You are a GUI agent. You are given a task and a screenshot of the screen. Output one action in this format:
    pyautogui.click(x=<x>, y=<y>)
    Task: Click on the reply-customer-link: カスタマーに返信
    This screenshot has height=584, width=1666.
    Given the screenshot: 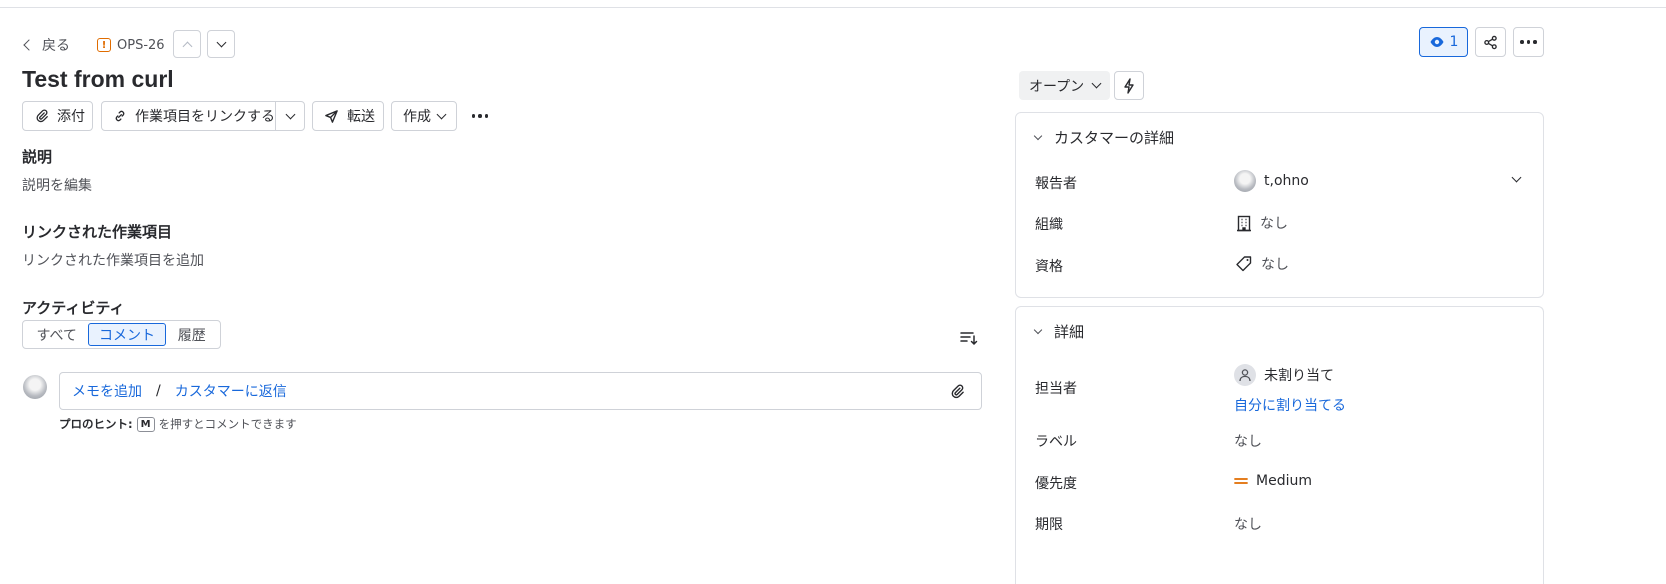 What is the action you would take?
    pyautogui.click(x=231, y=391)
    